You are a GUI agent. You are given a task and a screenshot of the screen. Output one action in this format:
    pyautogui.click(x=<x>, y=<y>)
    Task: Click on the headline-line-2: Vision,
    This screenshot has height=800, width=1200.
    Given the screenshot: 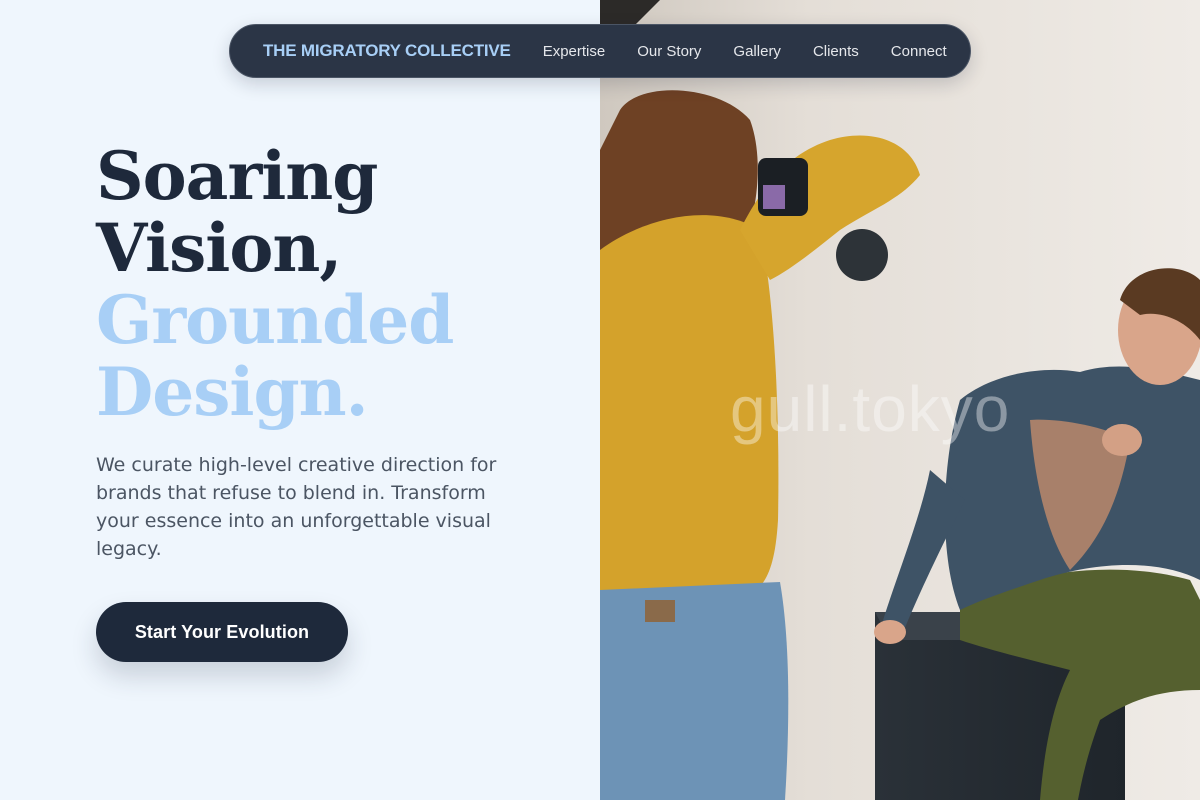 What is the action you would take?
    pyautogui.click(x=219, y=248)
    